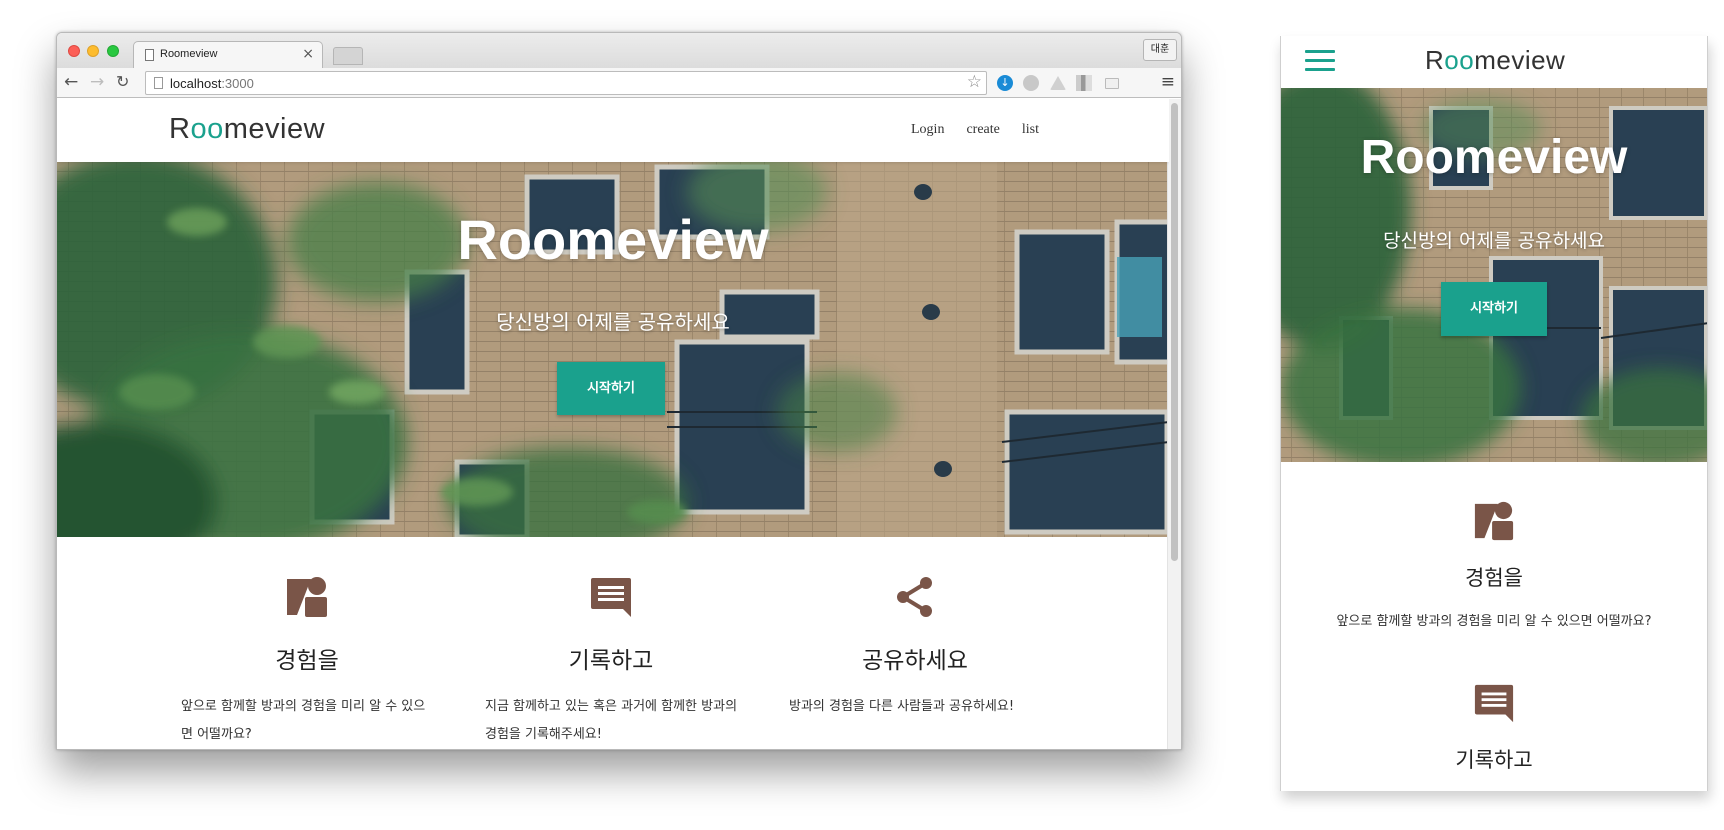 The height and width of the screenshot is (830, 1724). I want to click on start-button: 시작하기, so click(611, 388).